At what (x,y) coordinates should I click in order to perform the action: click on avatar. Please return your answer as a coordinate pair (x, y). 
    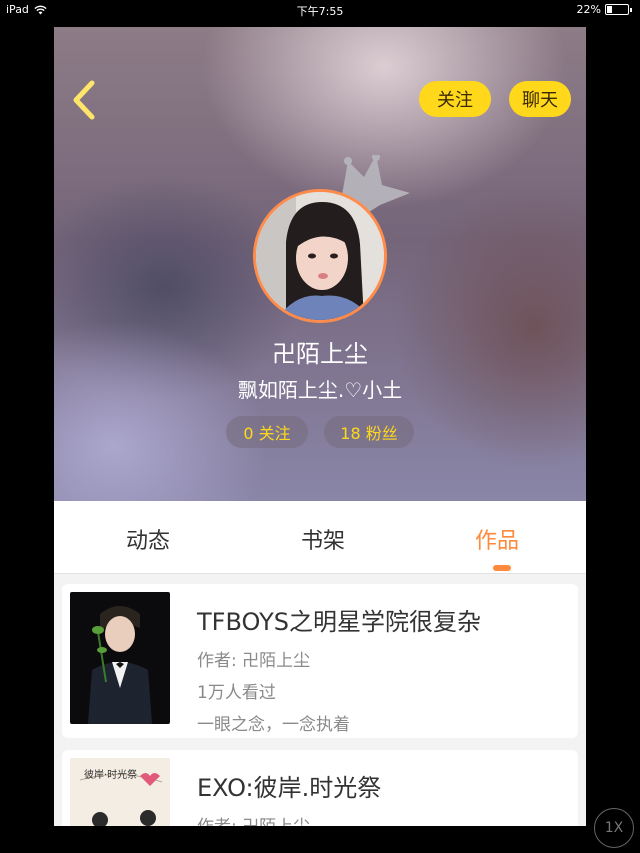
    Looking at the image, I should click on (320, 256).